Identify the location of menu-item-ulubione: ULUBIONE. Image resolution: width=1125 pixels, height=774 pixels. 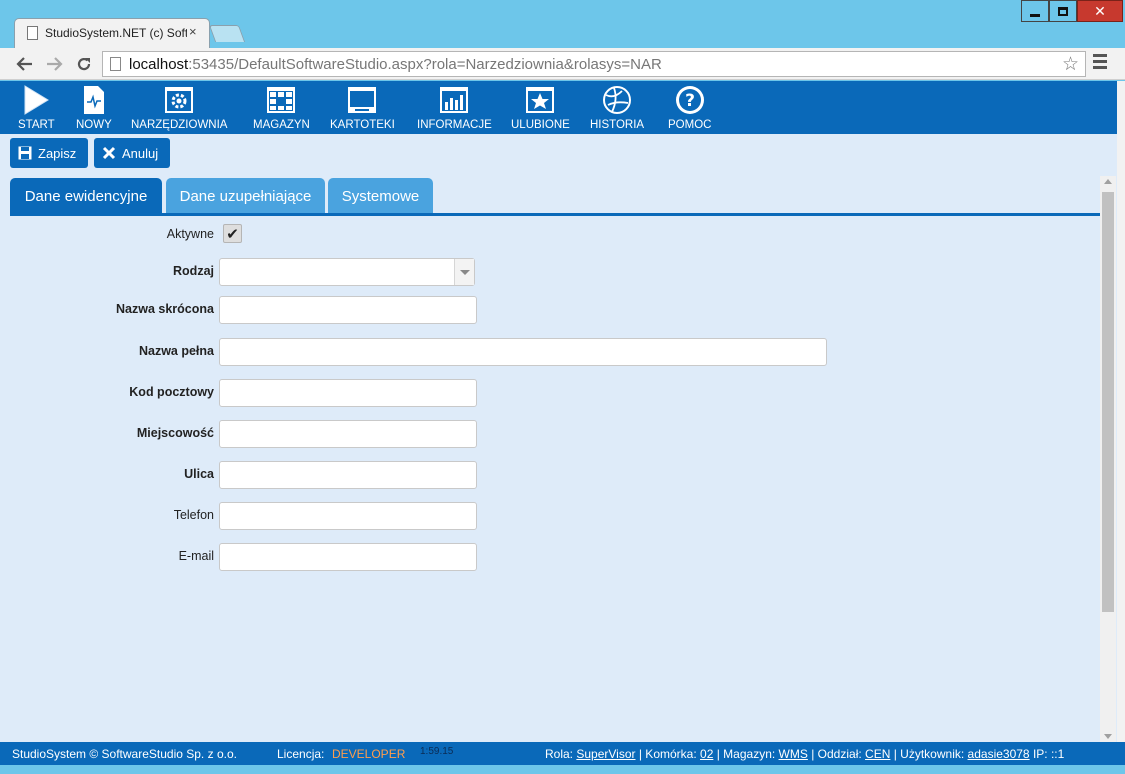
(540, 108).